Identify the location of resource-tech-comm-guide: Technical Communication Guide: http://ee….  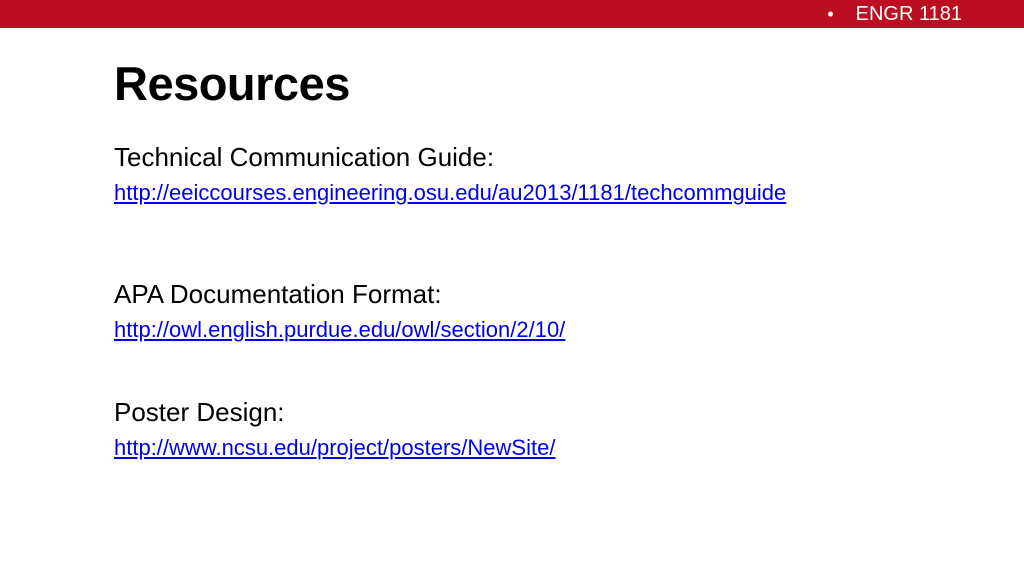
(450, 174).